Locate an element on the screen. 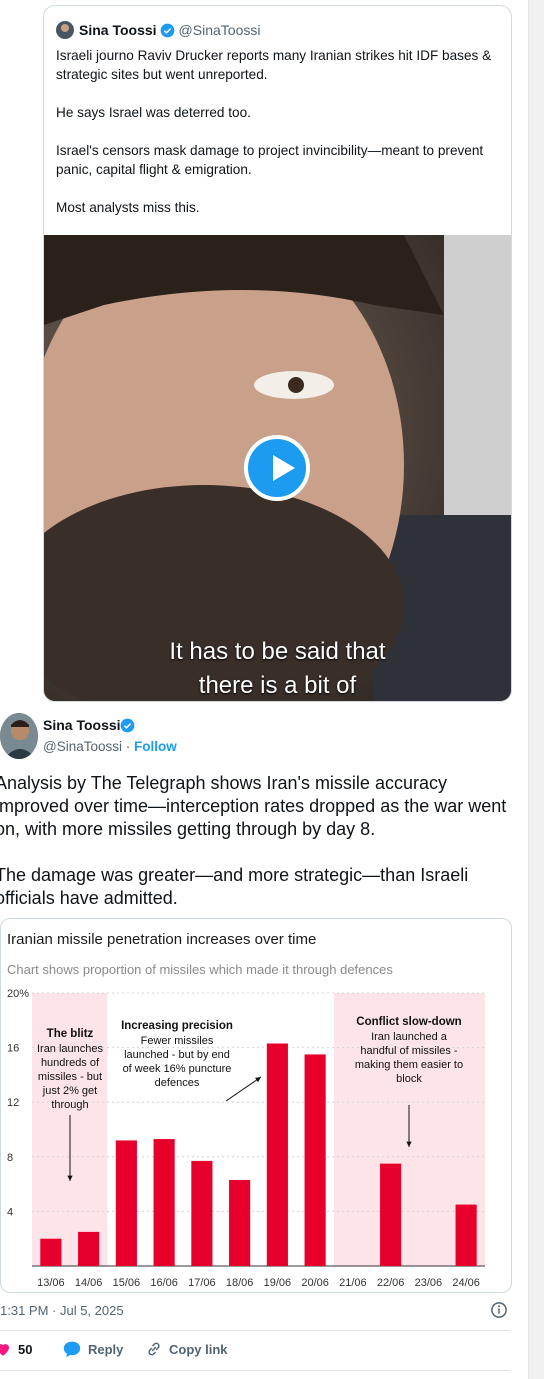 The width and height of the screenshot is (544, 1379). quoted-tweet-header: Sina Toossi @SinaToossi is located at coordinates (158, 30).